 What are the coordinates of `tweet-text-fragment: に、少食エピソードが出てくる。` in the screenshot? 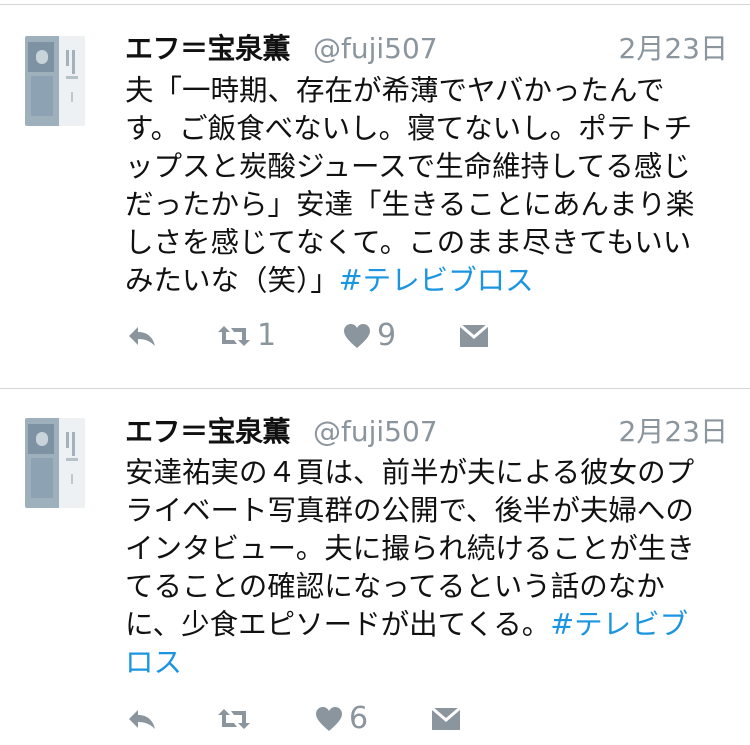 It's located at (338, 624).